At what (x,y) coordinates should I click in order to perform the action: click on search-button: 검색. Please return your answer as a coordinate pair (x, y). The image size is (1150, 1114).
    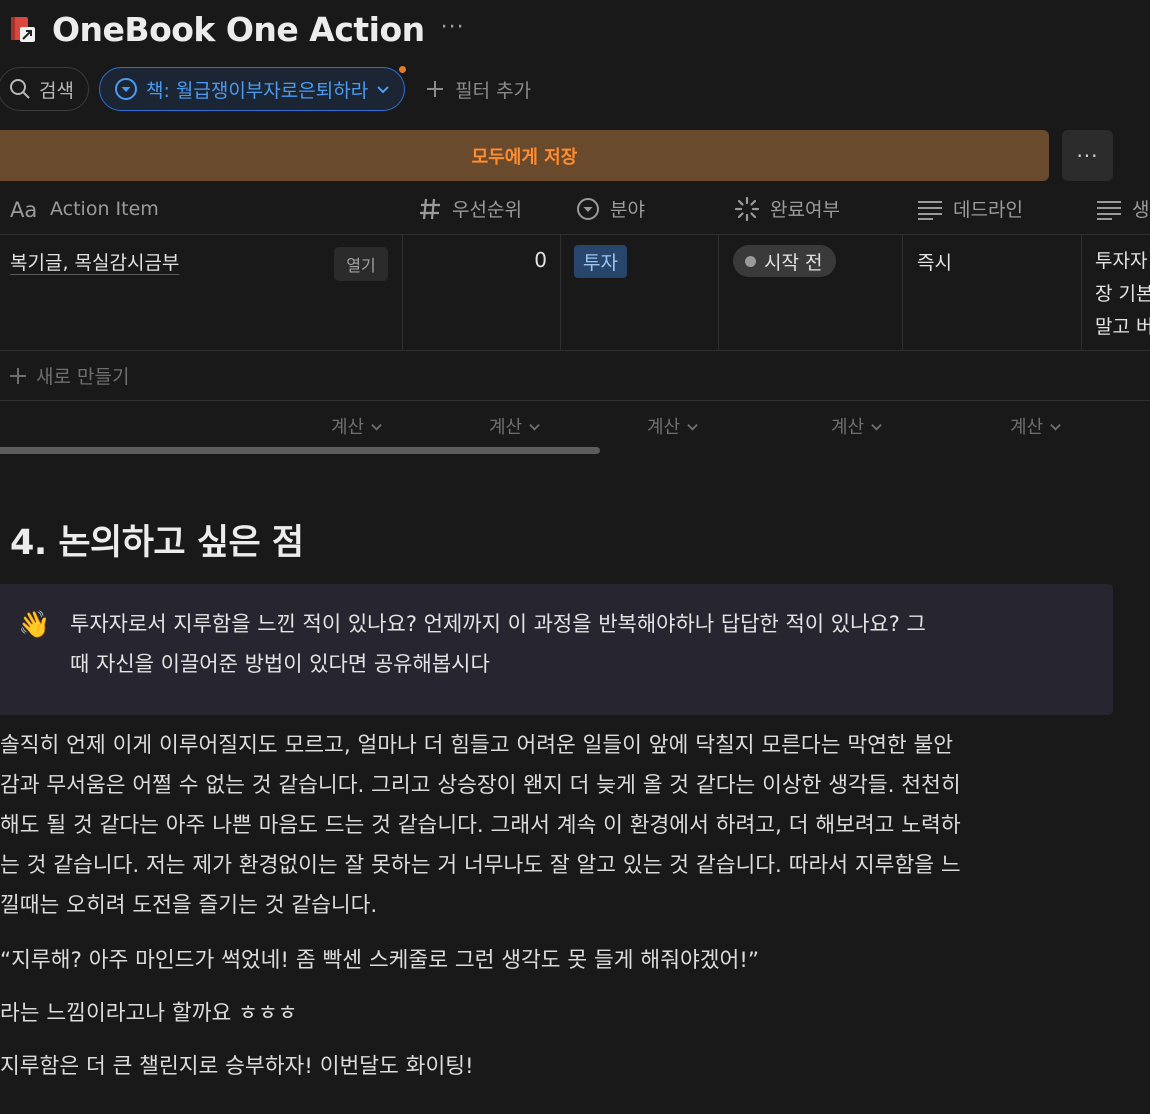
    Looking at the image, I should click on (44, 89).